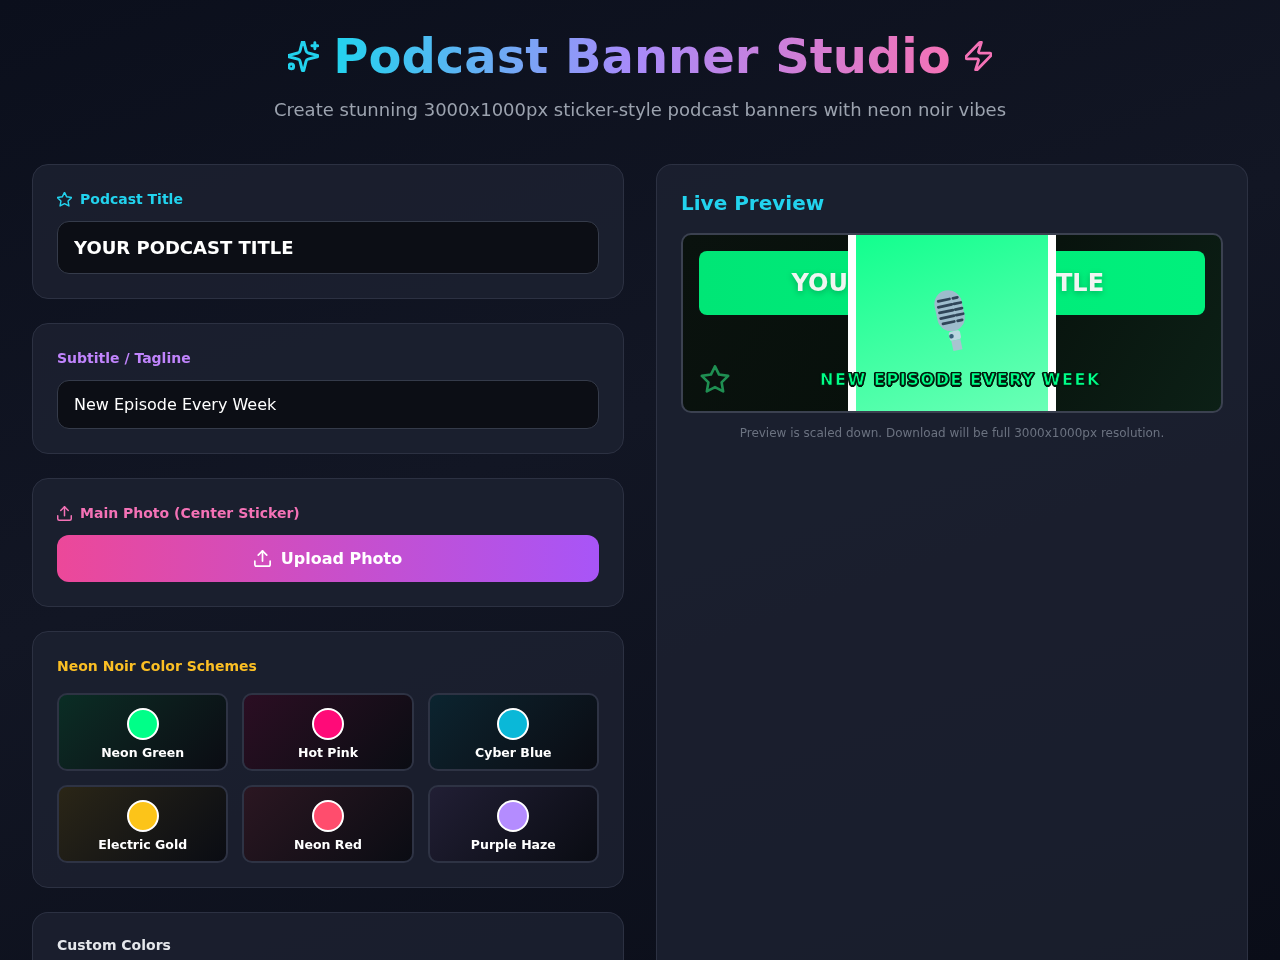 This screenshot has height=960, width=1280. I want to click on subtitle-input: New Episode Every Week, so click(328, 404).